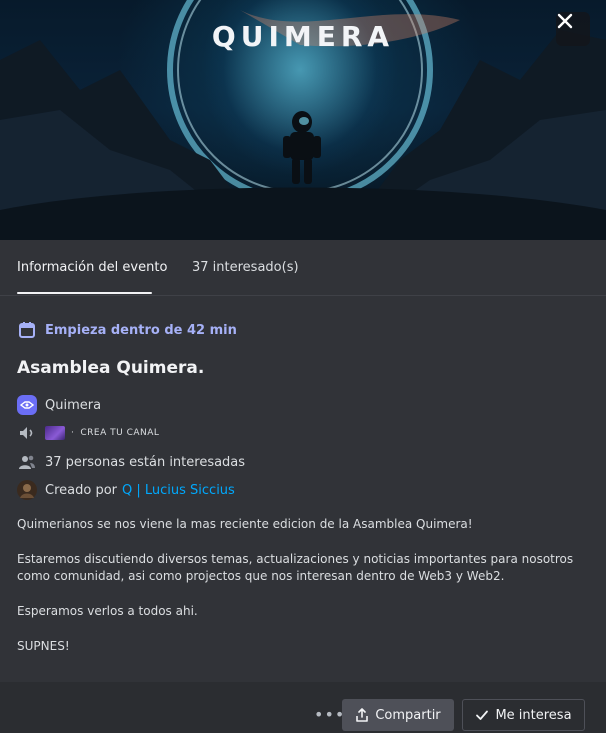 This screenshot has height=733, width=606. What do you see at coordinates (141, 330) in the screenshot?
I see `start-text: Empieza dentro de 42 min` at bounding box center [141, 330].